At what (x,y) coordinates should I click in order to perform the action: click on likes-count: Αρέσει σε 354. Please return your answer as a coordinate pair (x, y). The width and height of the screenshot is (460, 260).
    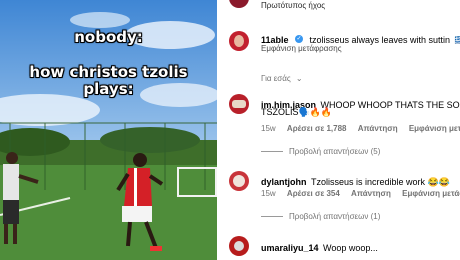
    Looking at the image, I should click on (313, 193).